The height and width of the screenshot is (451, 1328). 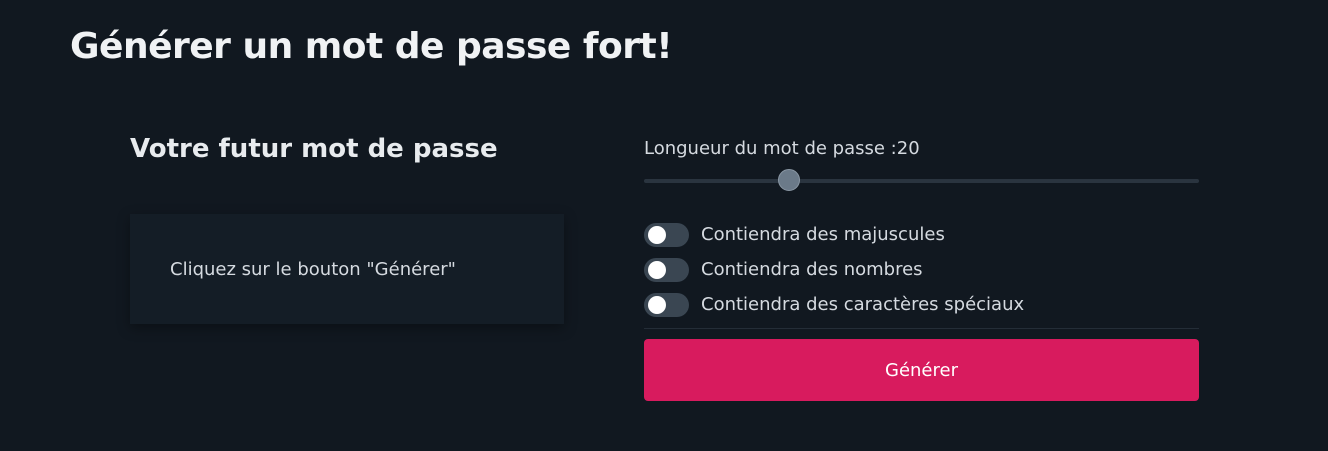 I want to click on special-chars-toggle, so click(x=666, y=304).